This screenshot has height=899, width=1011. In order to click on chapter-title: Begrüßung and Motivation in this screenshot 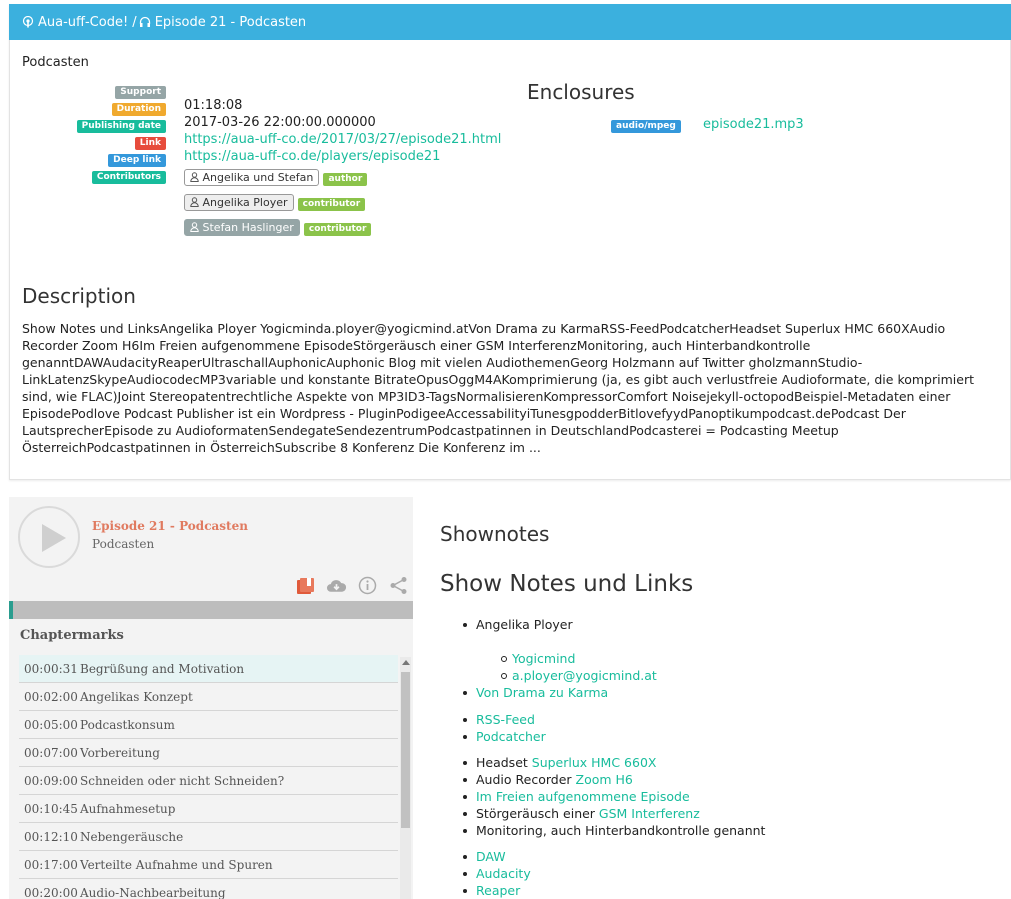, I will do `click(162, 669)`.